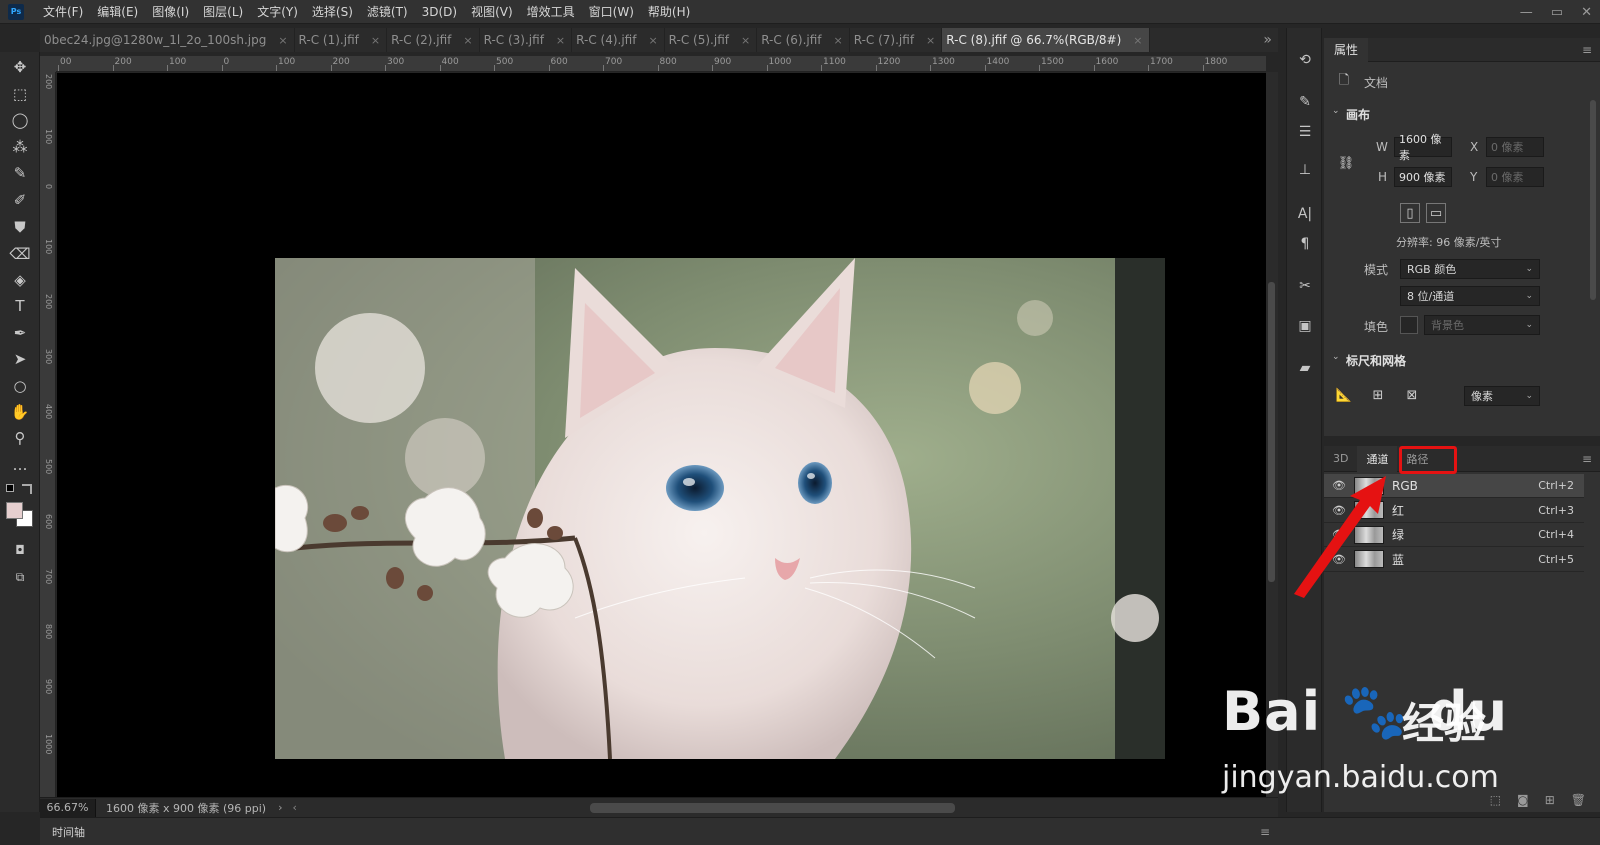 The width and height of the screenshot is (1600, 845). What do you see at coordinates (1578, 800) in the screenshot?
I see `delete-channel-icon: 🗑` at bounding box center [1578, 800].